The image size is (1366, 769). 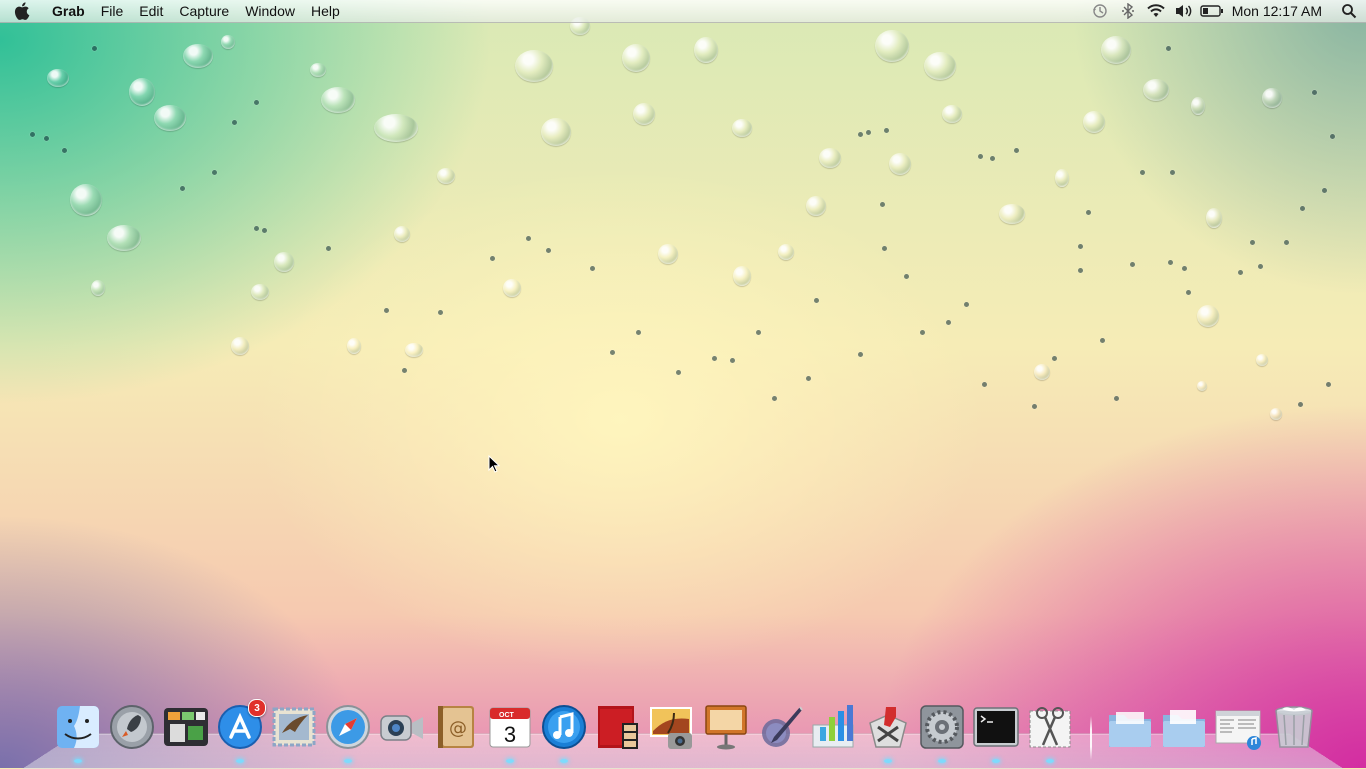 What do you see at coordinates (1238, 730) in the screenshot?
I see `downloads-stack-icon` at bounding box center [1238, 730].